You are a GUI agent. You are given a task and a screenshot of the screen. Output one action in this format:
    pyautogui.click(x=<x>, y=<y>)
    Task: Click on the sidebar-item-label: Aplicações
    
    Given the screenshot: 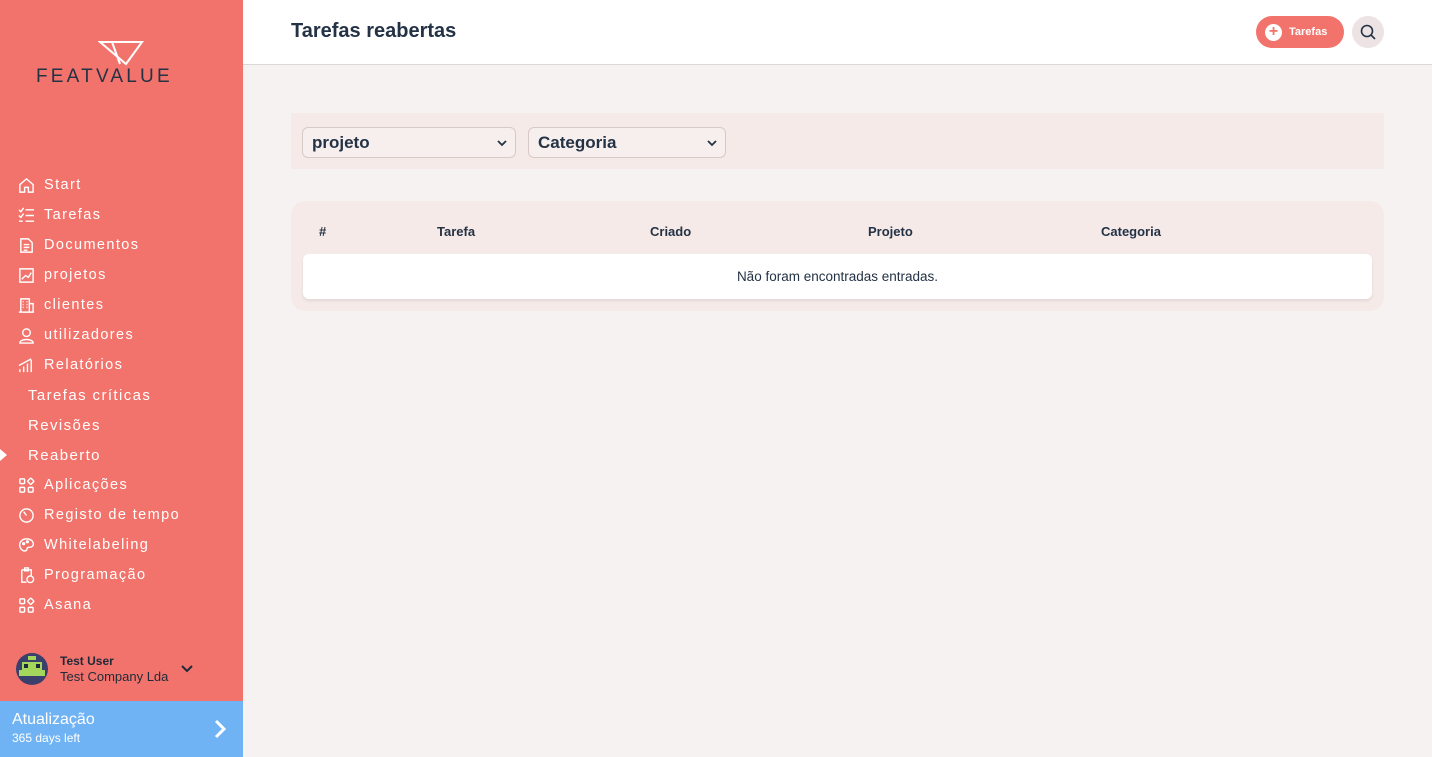 What is the action you would take?
    pyautogui.click(x=86, y=485)
    